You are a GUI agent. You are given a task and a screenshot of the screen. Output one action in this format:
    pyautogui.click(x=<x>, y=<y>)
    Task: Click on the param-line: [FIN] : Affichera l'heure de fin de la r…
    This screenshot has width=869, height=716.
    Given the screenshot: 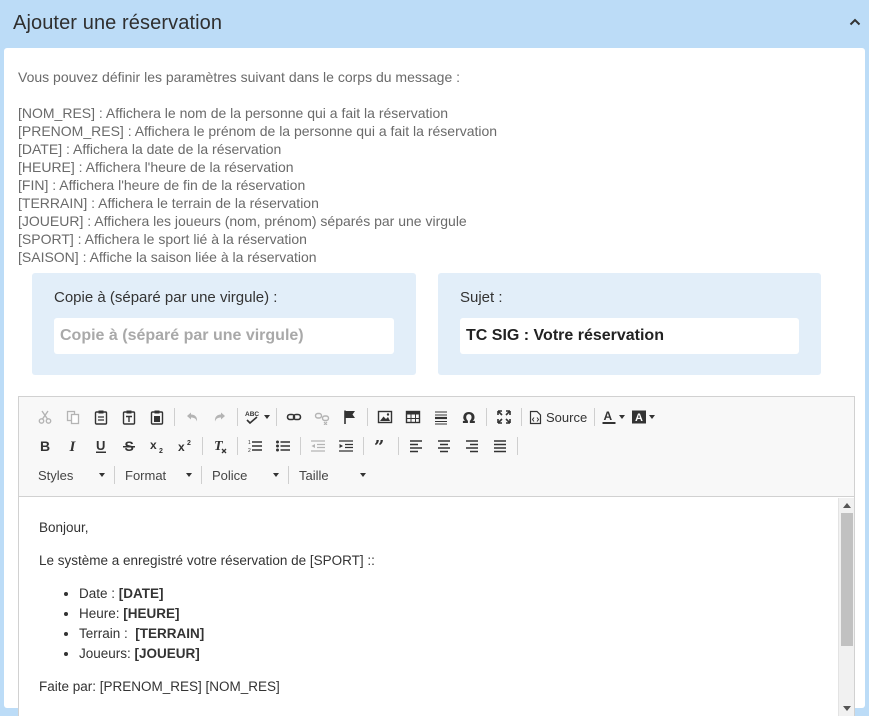 What is the action you would take?
    pyautogui.click(x=162, y=185)
    